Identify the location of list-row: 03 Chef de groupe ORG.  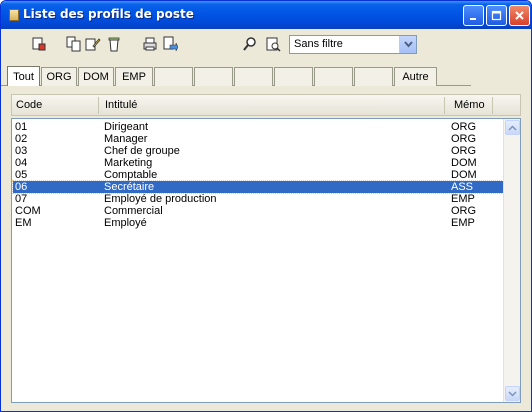
(258, 151).